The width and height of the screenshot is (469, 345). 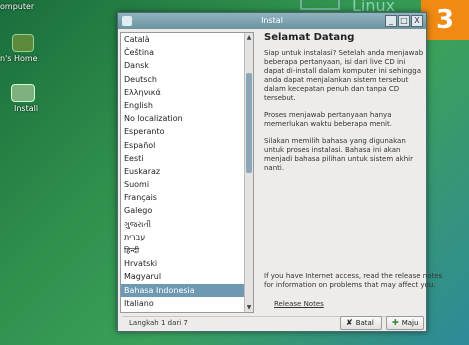 What do you see at coordinates (187, 197) in the screenshot?
I see `language-item: Français` at bounding box center [187, 197].